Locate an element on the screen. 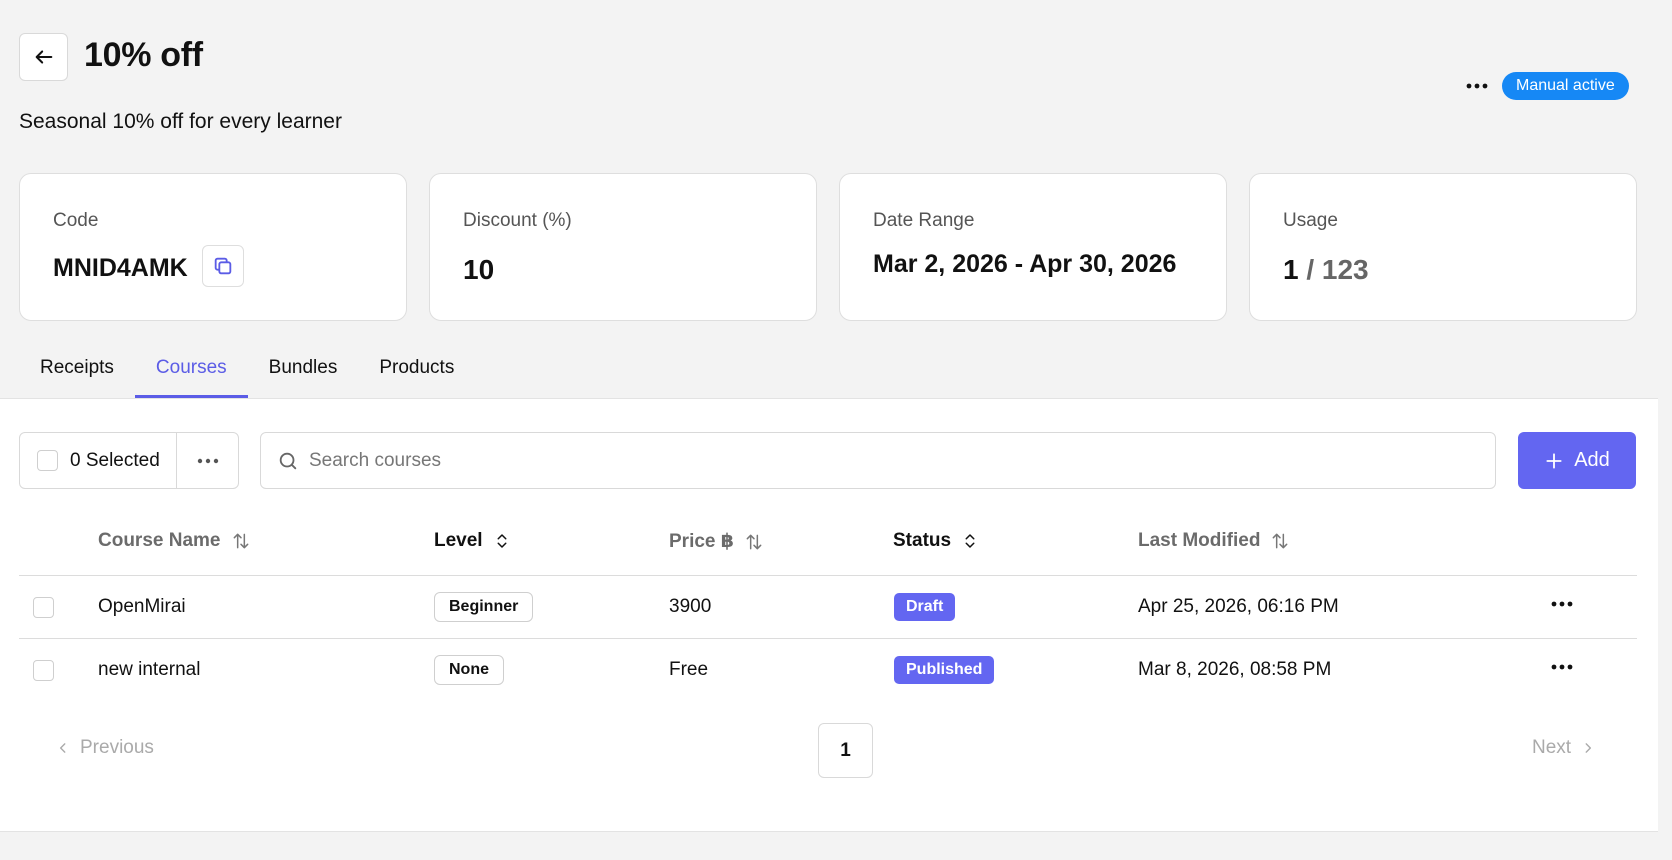  discount-card: Discount (%) 10 is located at coordinates (623, 247).